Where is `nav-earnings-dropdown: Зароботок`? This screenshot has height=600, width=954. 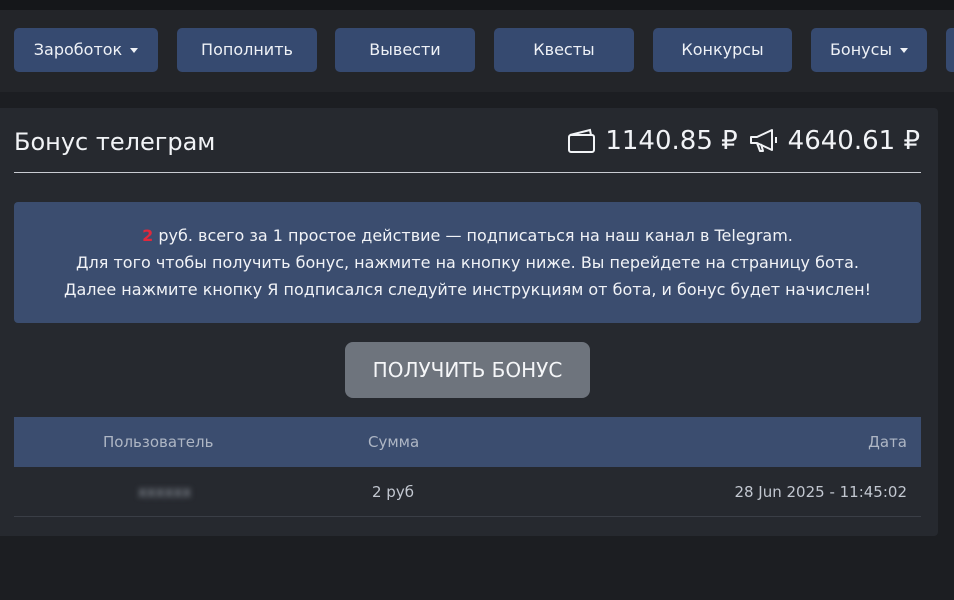
nav-earnings-dropdown: Зароботок is located at coordinates (86, 50).